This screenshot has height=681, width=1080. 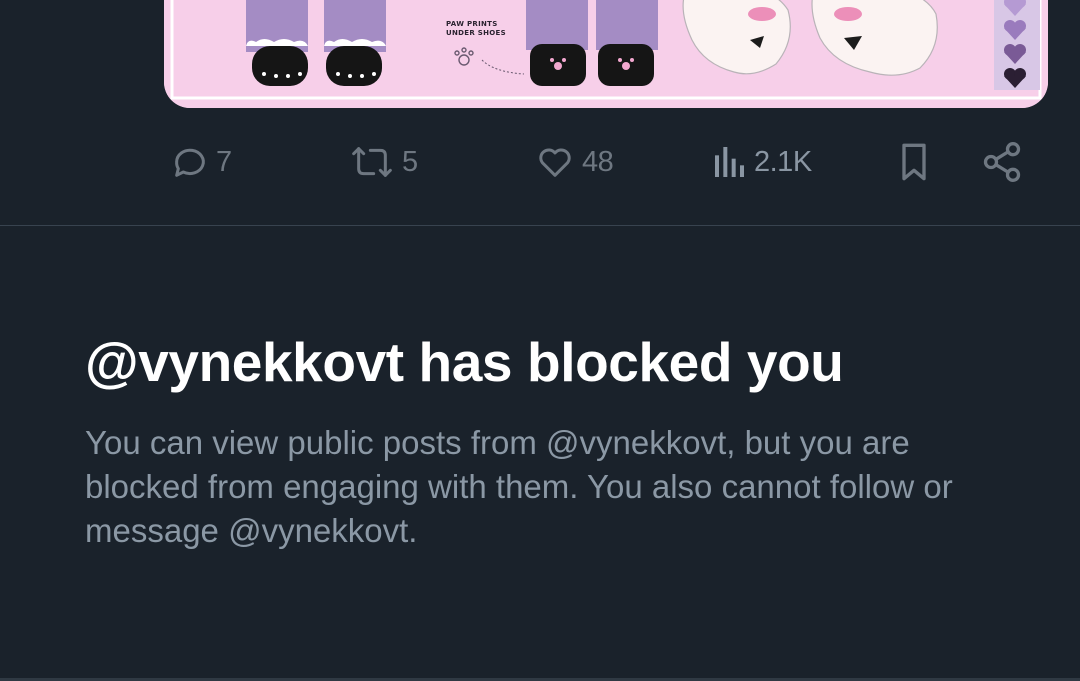 What do you see at coordinates (464, 362) in the screenshot?
I see `blocked-title: @vynekkovt has blocked you` at bounding box center [464, 362].